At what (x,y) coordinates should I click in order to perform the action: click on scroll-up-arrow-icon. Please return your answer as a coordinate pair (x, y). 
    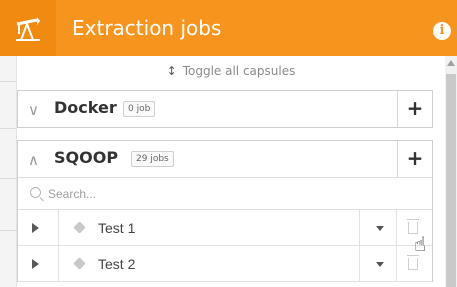
    Looking at the image, I should click on (451, 63).